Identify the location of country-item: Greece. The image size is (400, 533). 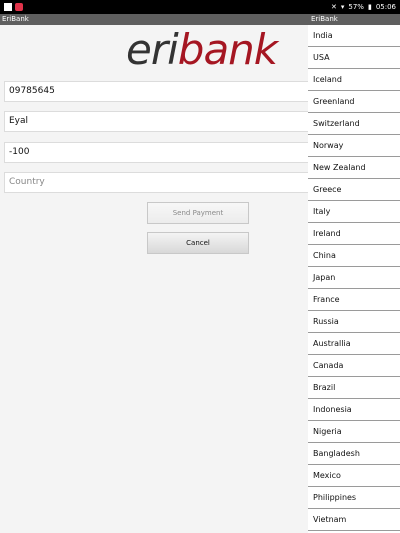
(354, 190).